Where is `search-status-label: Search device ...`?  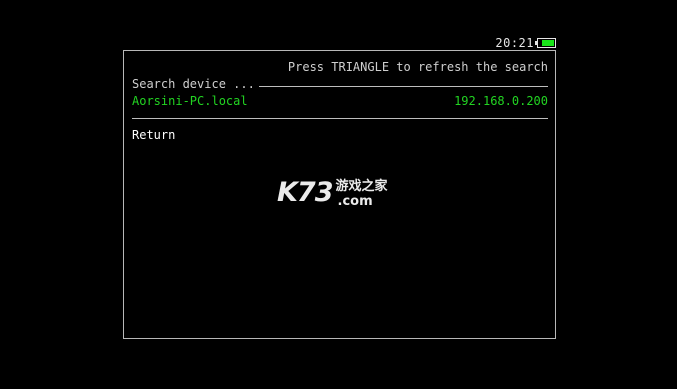
search-status-label: Search device ... is located at coordinates (193, 84).